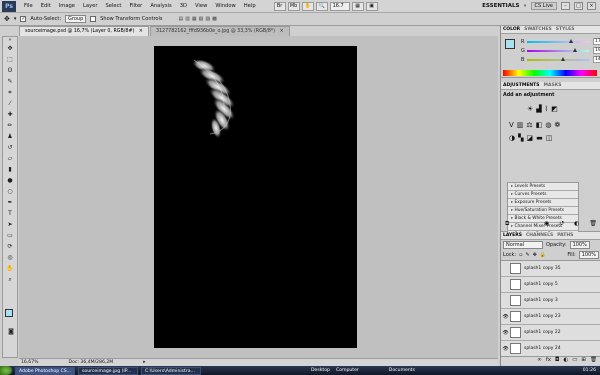 This screenshot has width=600, height=375. I want to click on tab-styles: STYLES, so click(565, 29).